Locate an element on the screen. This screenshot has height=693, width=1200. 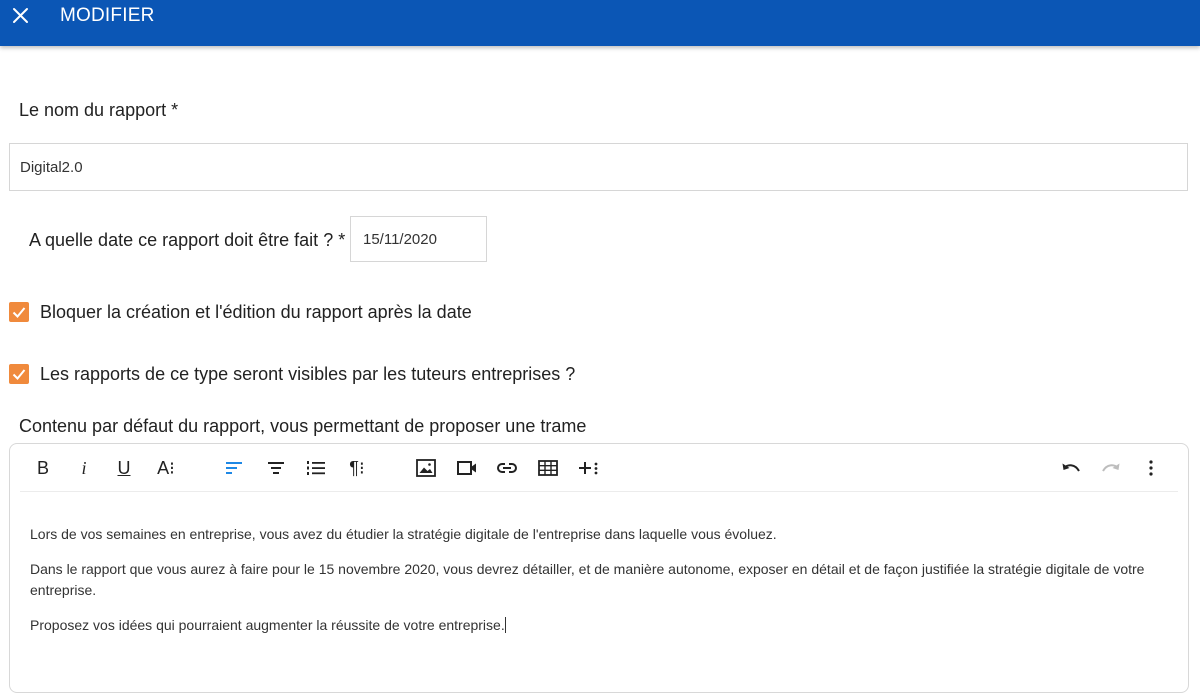
font-style-button: A⁝ is located at coordinates (166, 468).